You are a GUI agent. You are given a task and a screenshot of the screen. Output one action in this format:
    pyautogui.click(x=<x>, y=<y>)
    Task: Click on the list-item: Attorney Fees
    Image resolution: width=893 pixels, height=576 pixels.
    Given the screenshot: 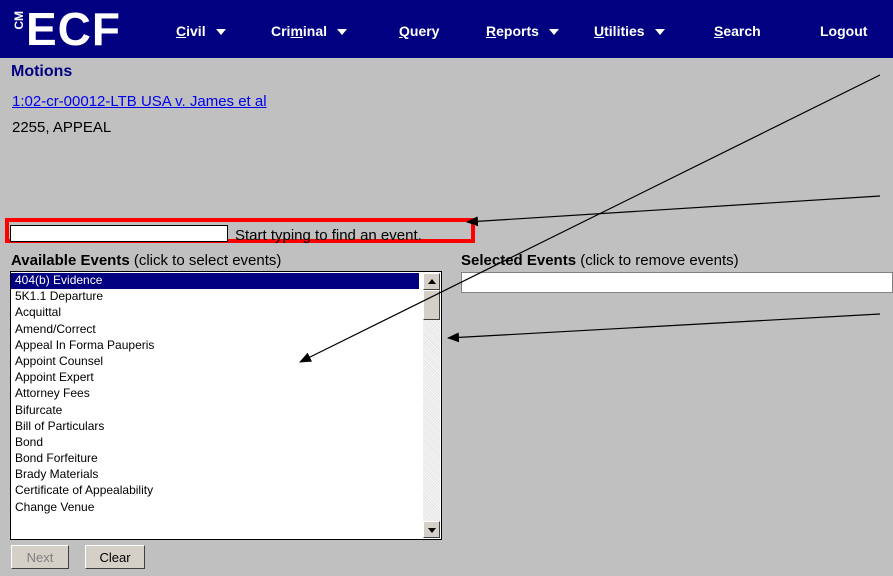 What is the action you would take?
    pyautogui.click(x=215, y=394)
    